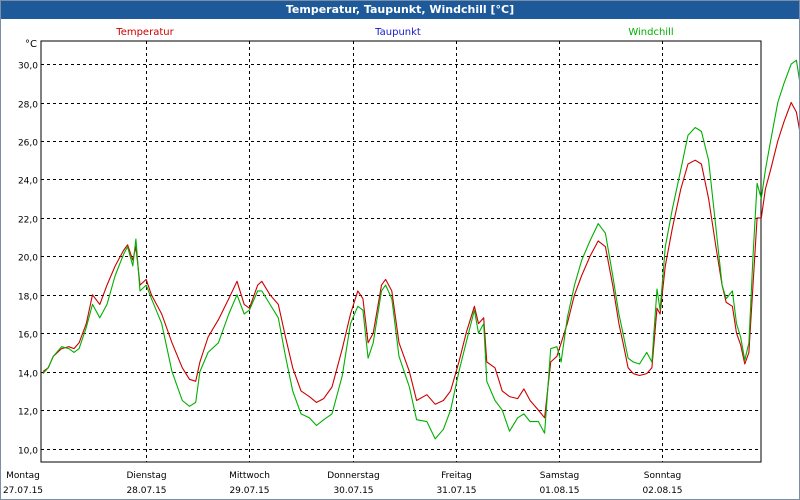 The width and height of the screenshot is (800, 500). Describe the element at coordinates (249, 476) in the screenshot. I see `x-tick-weekday: Mittwoch` at that location.